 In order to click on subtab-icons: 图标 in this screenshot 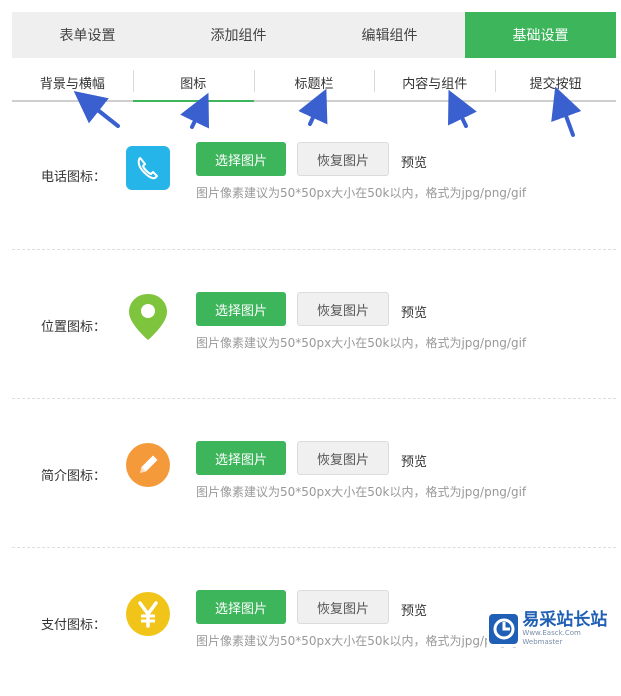, I will do `click(193, 83)`.